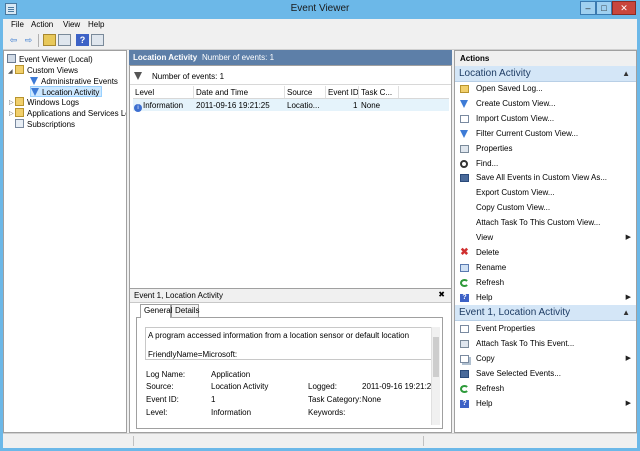 Image resolution: width=640 pixels, height=451 pixels. I want to click on action-item: View ▶, so click(545, 238).